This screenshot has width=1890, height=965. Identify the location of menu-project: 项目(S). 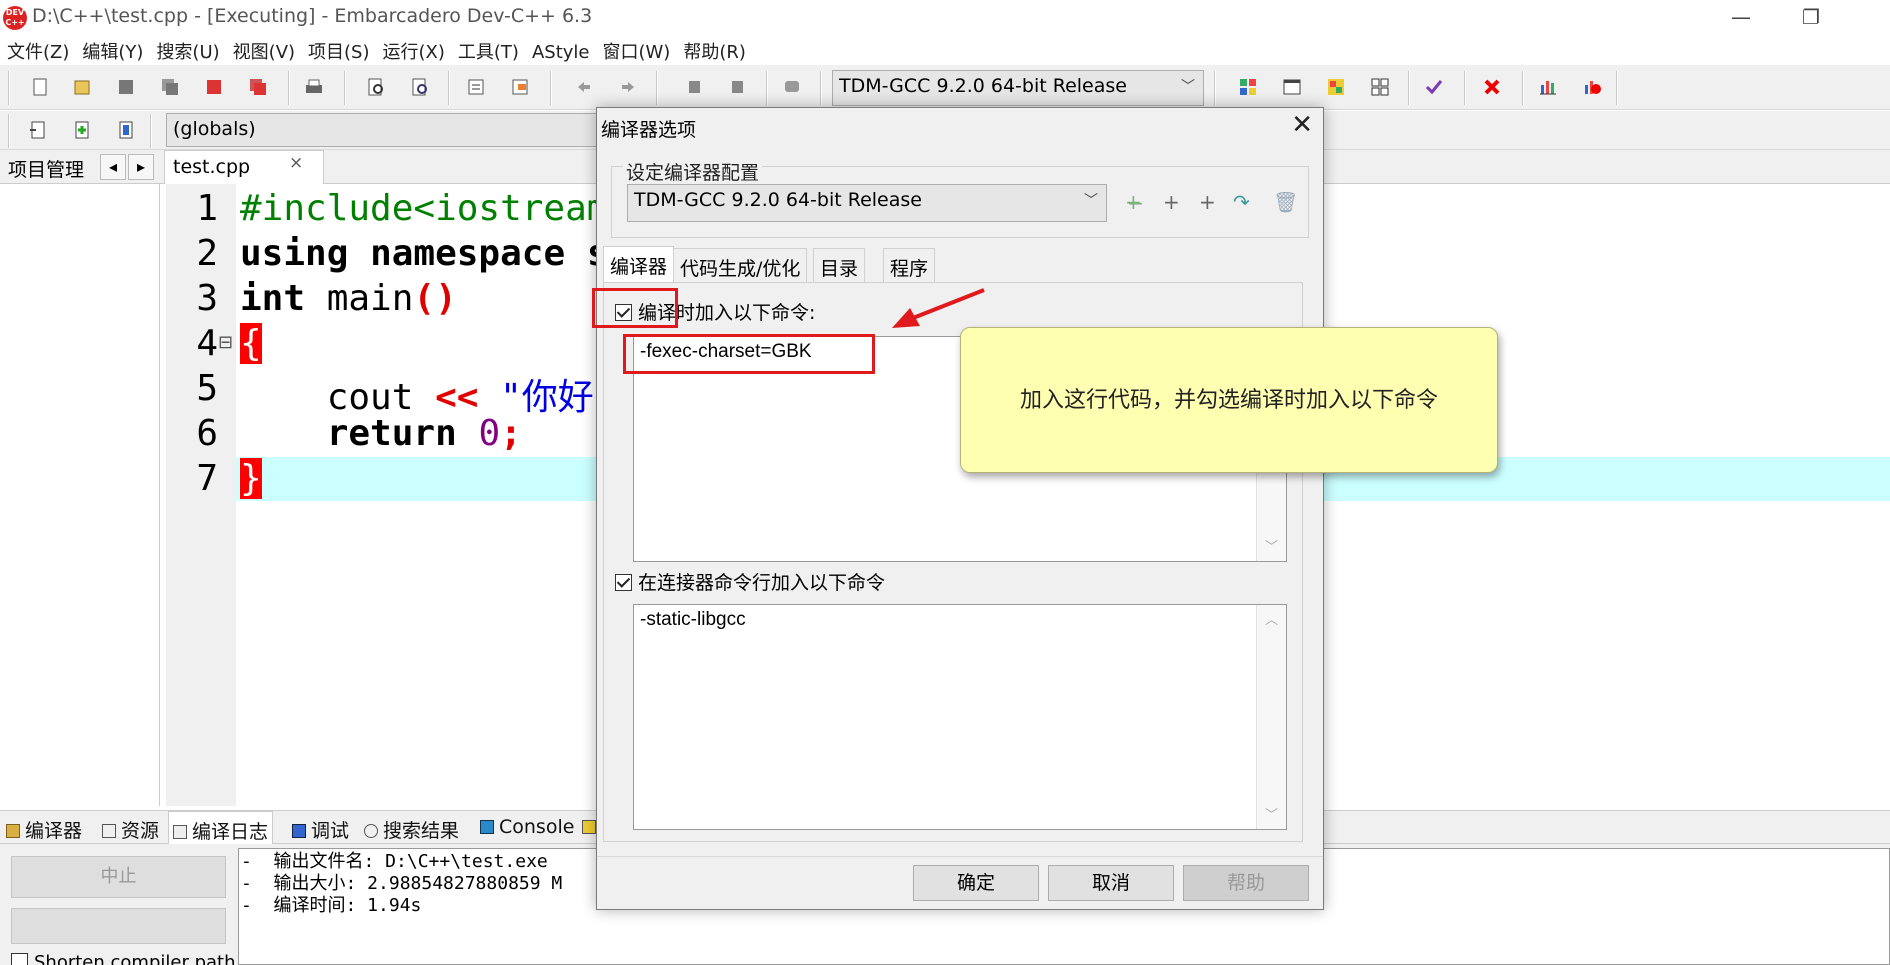
(338, 49).